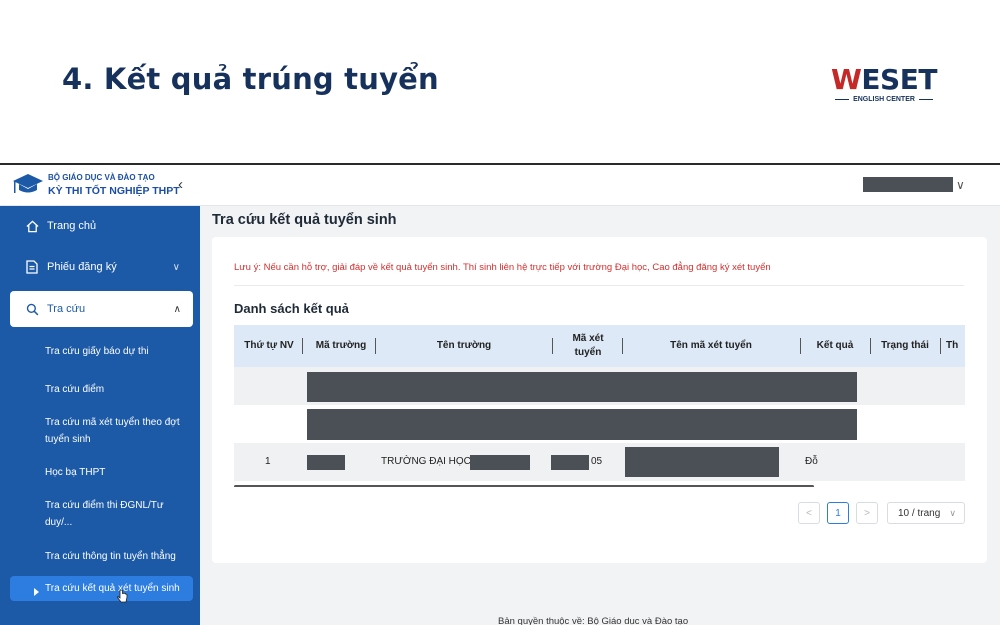 Image resolution: width=1000 pixels, height=625 pixels. I want to click on column-header-school-code: Mã trường, so click(341, 345).